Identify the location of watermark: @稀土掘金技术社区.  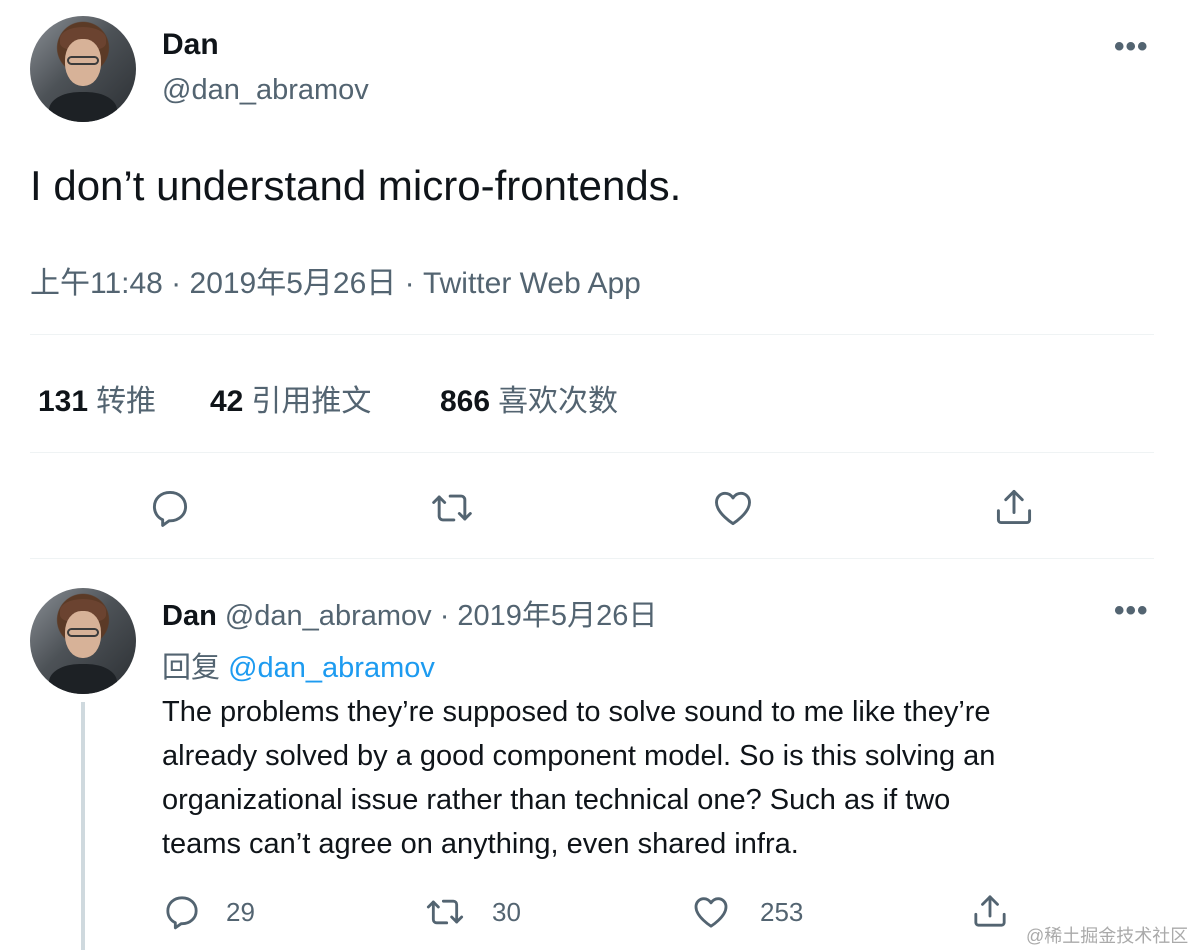
(1107, 936).